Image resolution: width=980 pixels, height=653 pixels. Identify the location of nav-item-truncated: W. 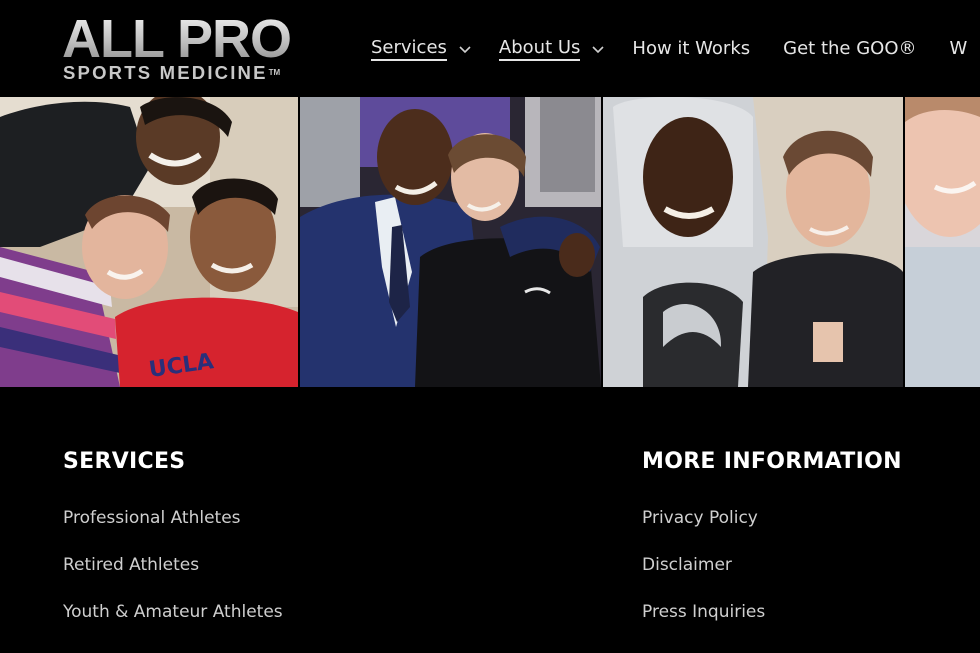
(959, 49).